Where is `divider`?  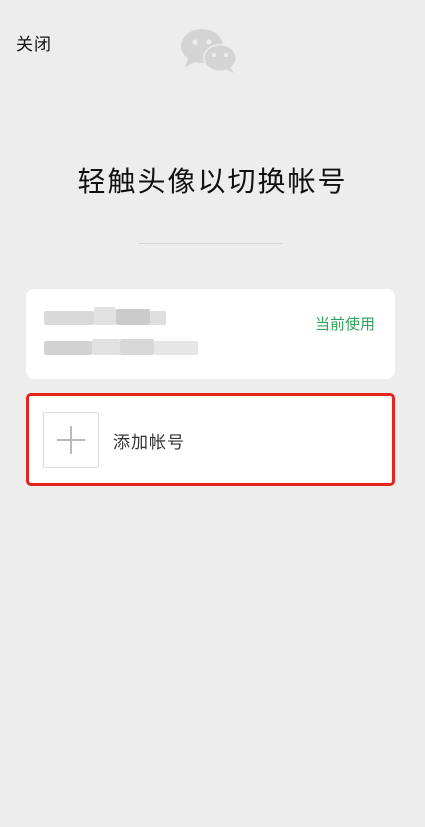
divider is located at coordinates (210, 243).